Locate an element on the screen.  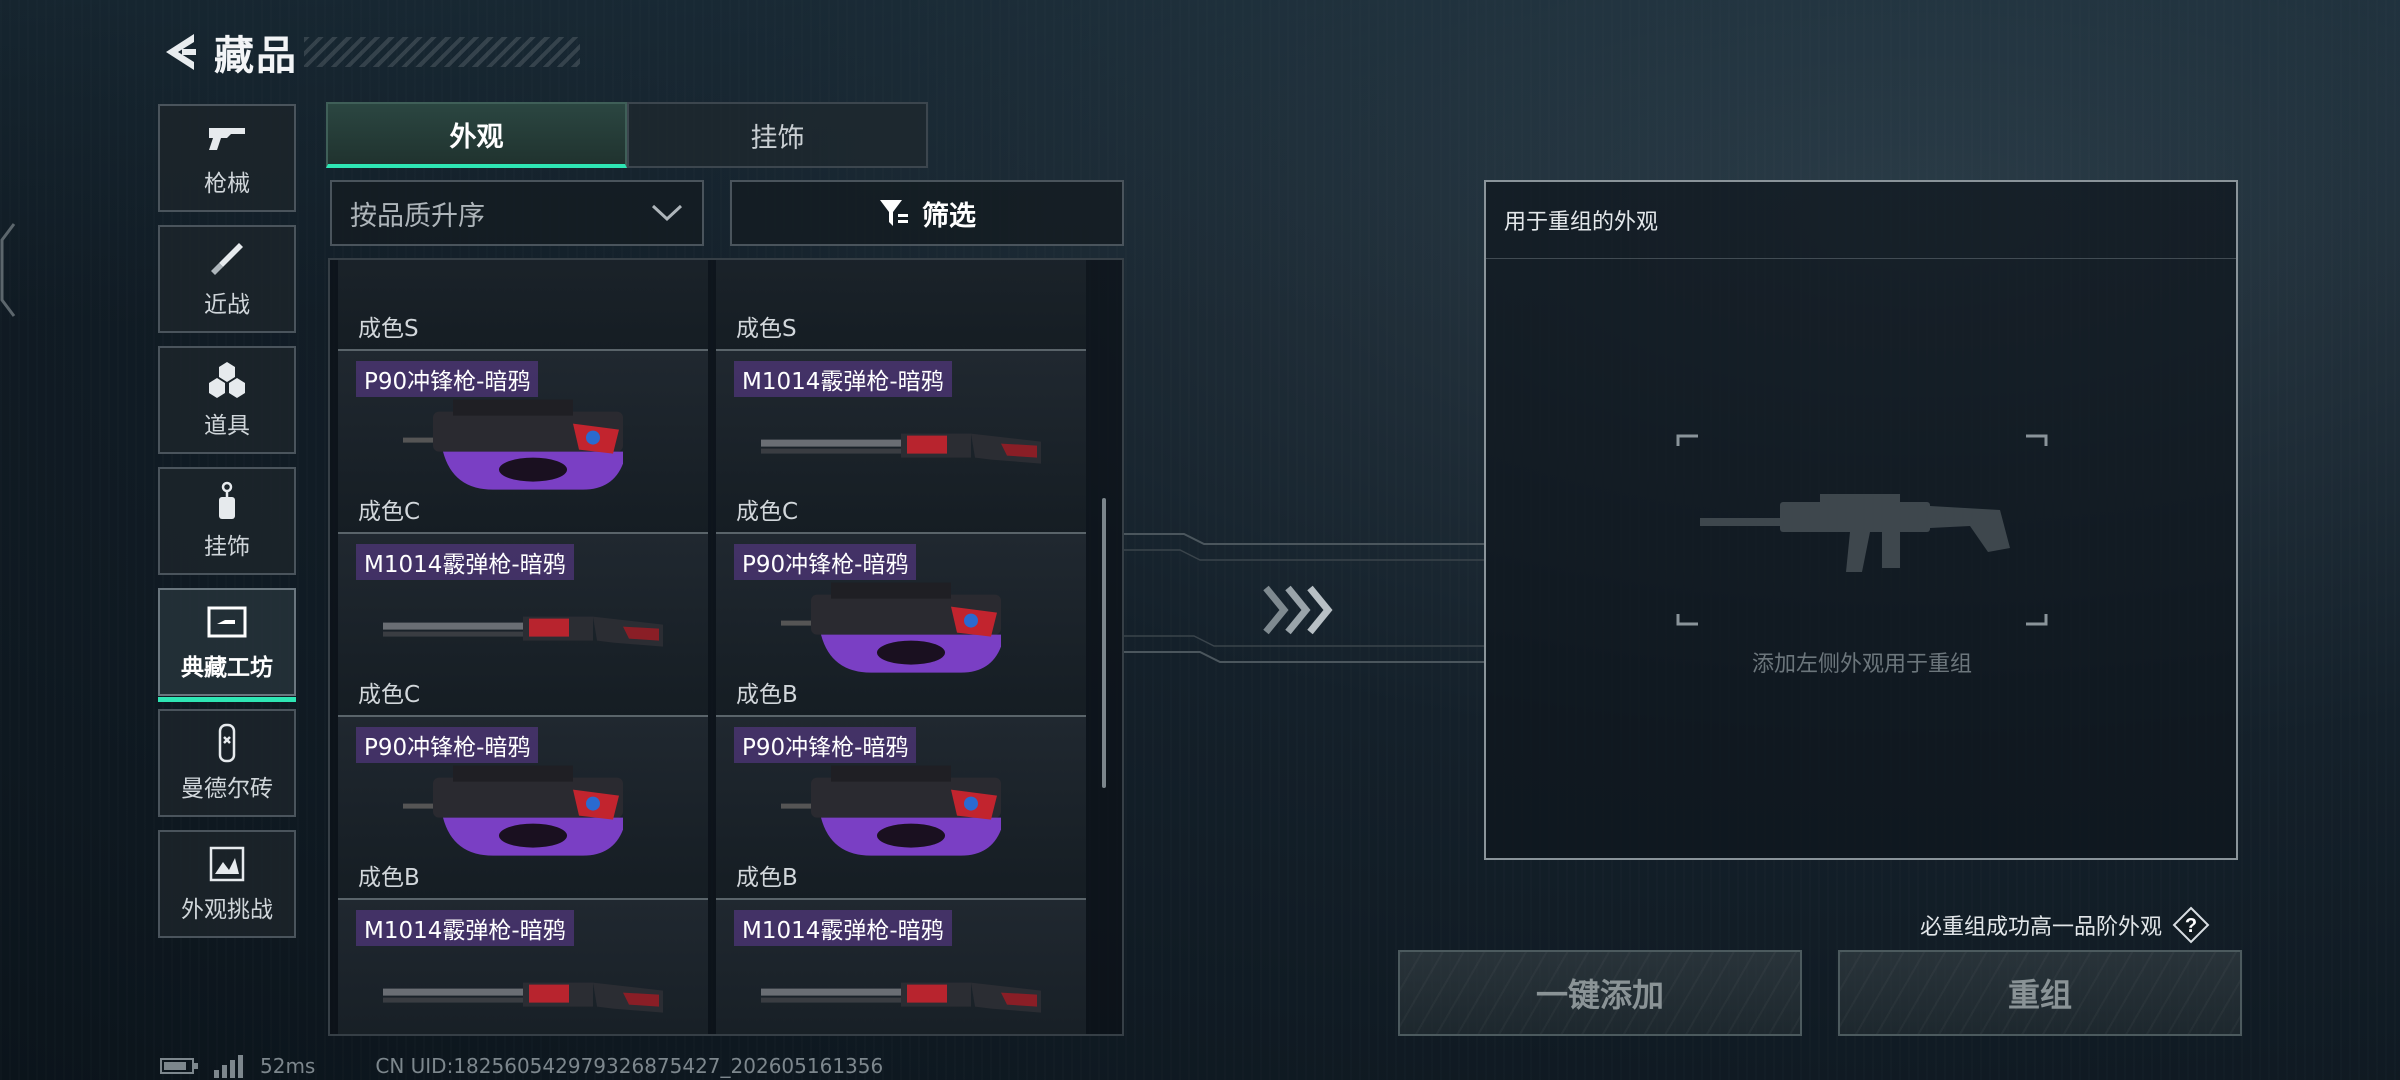
challenge-icon is located at coordinates (227, 864).